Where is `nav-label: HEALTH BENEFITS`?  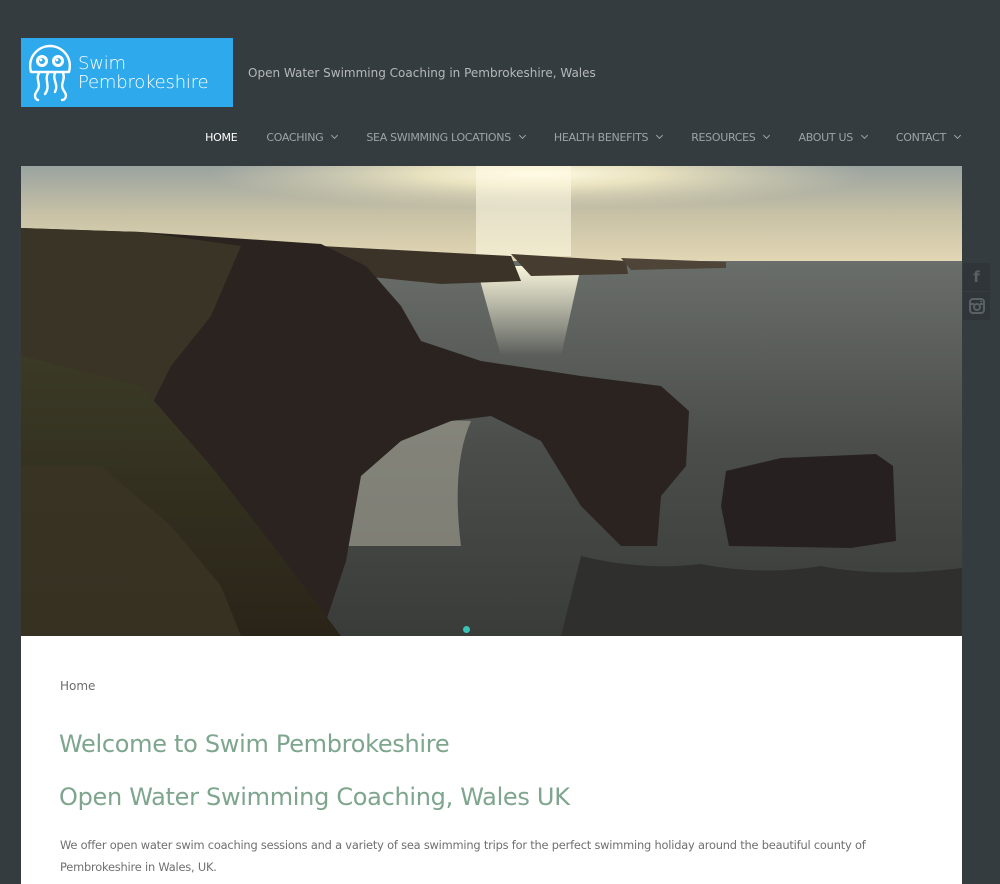
nav-label: HEALTH BENEFITS is located at coordinates (601, 137).